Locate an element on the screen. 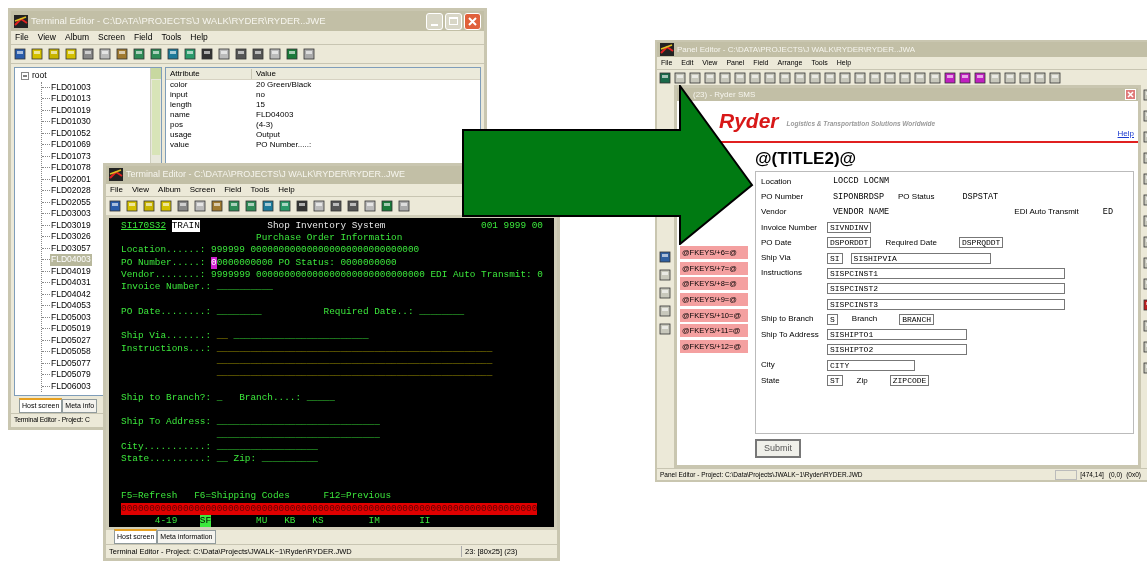 The width and height of the screenshot is (1147, 561). tree-item: FLD03019 is located at coordinates (71, 225).